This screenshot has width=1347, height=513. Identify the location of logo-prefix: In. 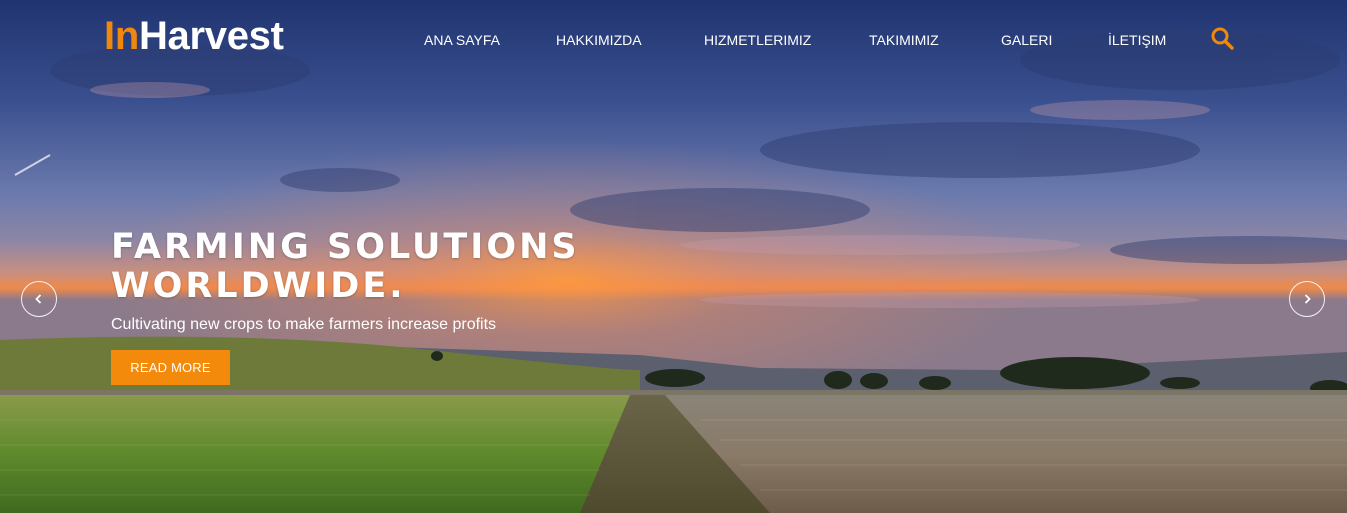
(121, 36).